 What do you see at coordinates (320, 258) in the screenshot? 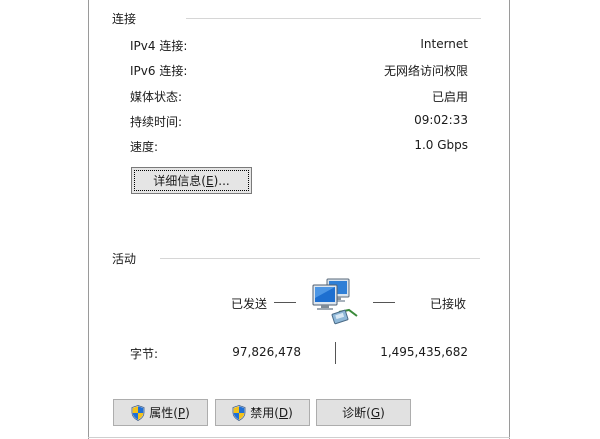
I see `activity-group-line` at bounding box center [320, 258].